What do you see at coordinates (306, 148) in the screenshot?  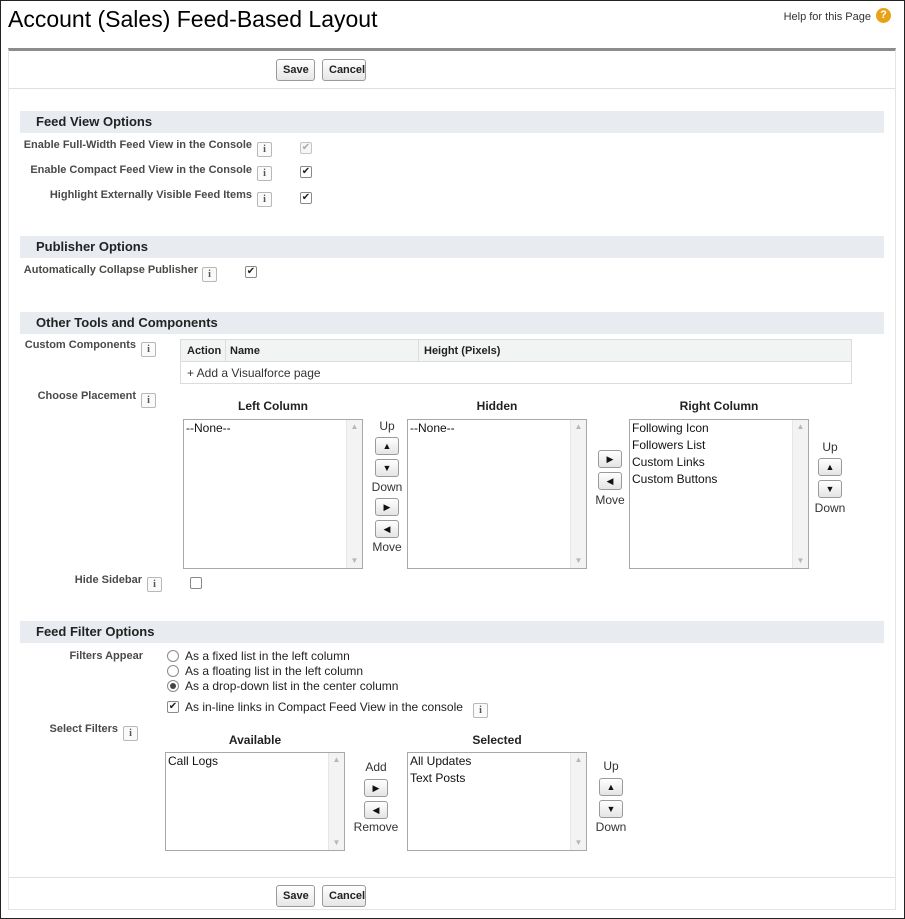 I see `full-width-feed-checkbox: ✔` at bounding box center [306, 148].